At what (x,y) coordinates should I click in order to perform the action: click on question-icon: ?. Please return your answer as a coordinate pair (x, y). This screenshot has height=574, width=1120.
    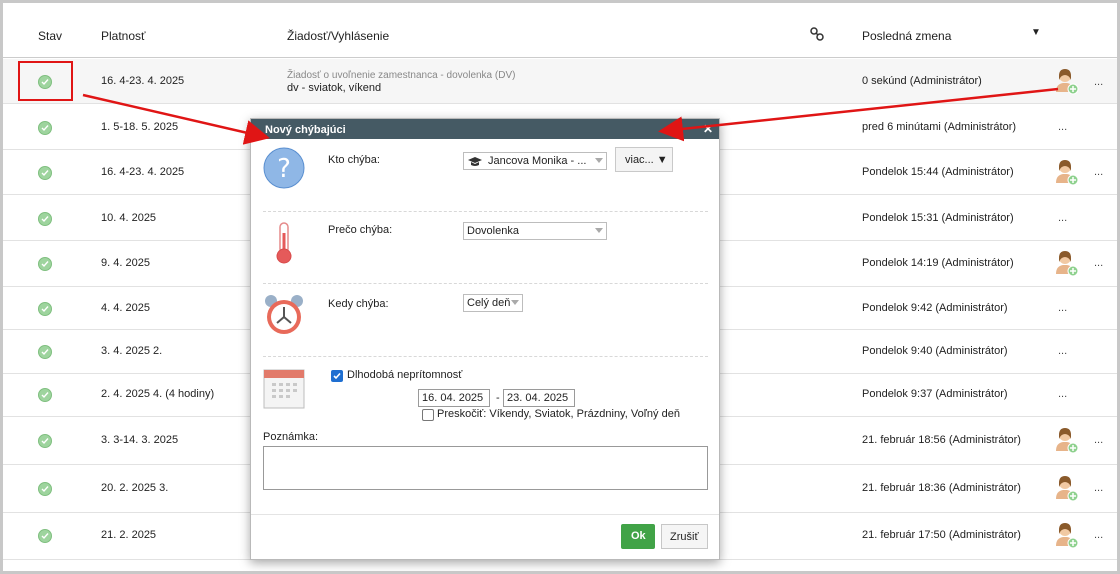
    Looking at the image, I should click on (284, 168).